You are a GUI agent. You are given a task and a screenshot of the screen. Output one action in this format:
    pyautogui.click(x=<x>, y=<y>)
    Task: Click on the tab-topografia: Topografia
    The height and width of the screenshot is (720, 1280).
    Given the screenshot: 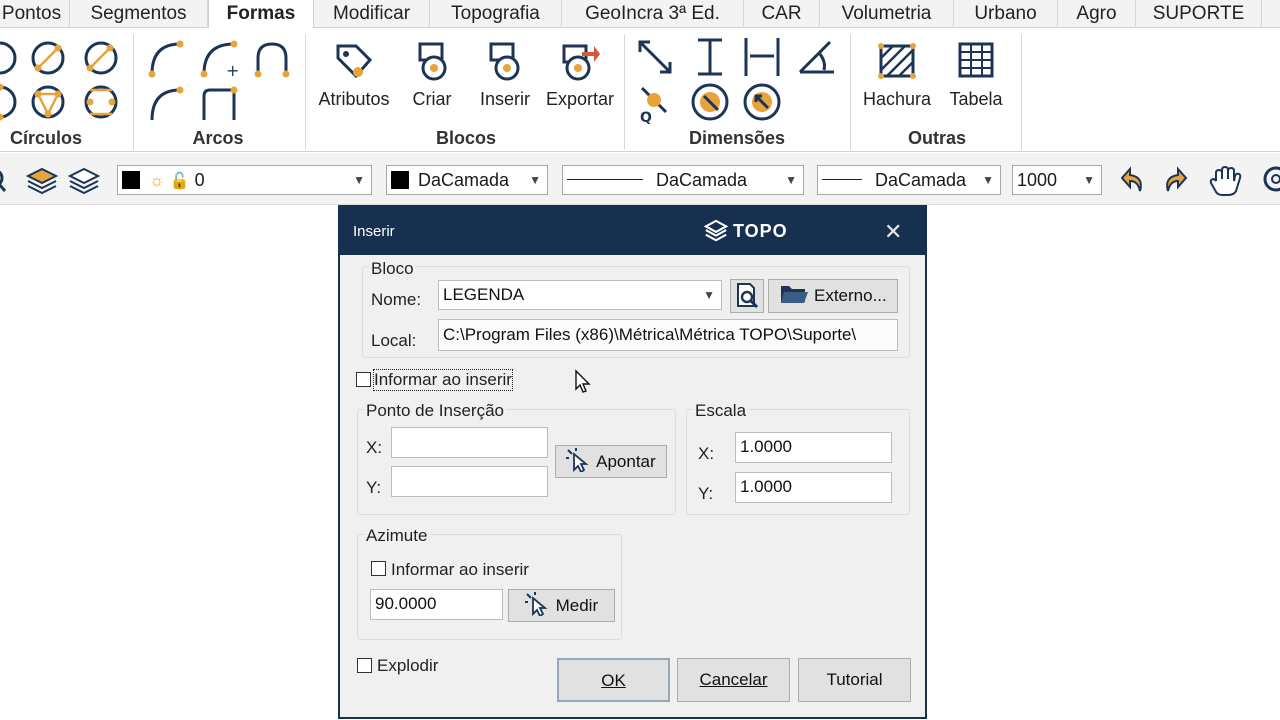 What is the action you would take?
    pyautogui.click(x=496, y=14)
    